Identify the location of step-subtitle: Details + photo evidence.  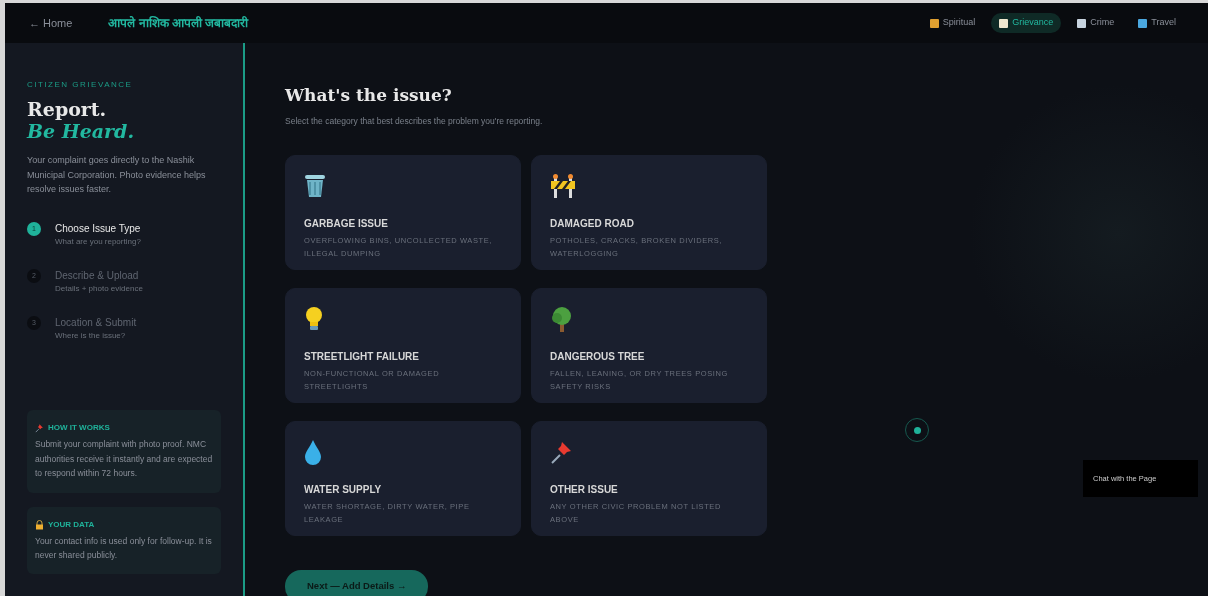
(99, 289).